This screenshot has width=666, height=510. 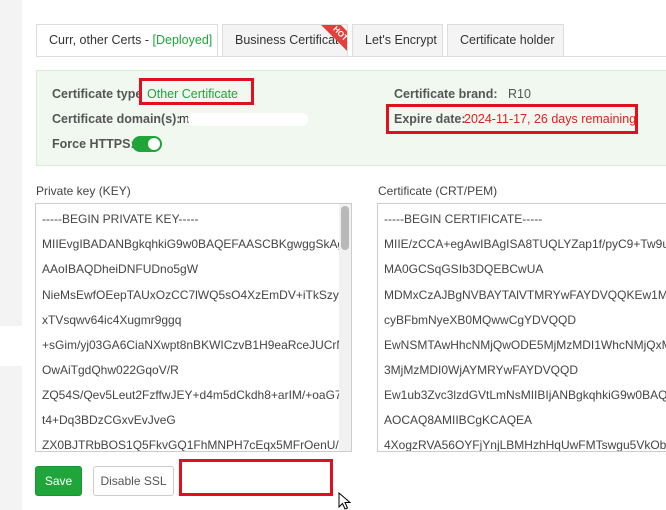 I want to click on private-key-title: Private key (KEY), so click(x=83, y=191).